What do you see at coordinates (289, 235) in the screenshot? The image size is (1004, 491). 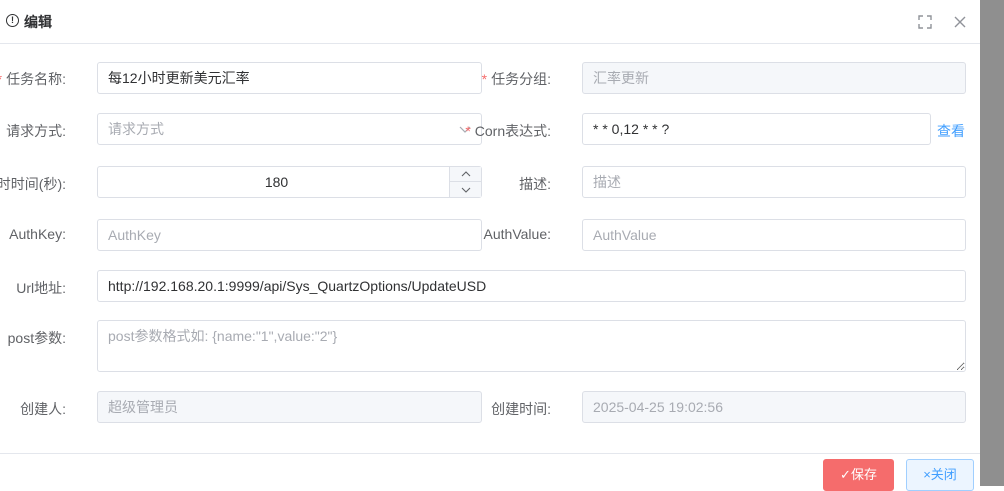 I see `auth-key-input` at bounding box center [289, 235].